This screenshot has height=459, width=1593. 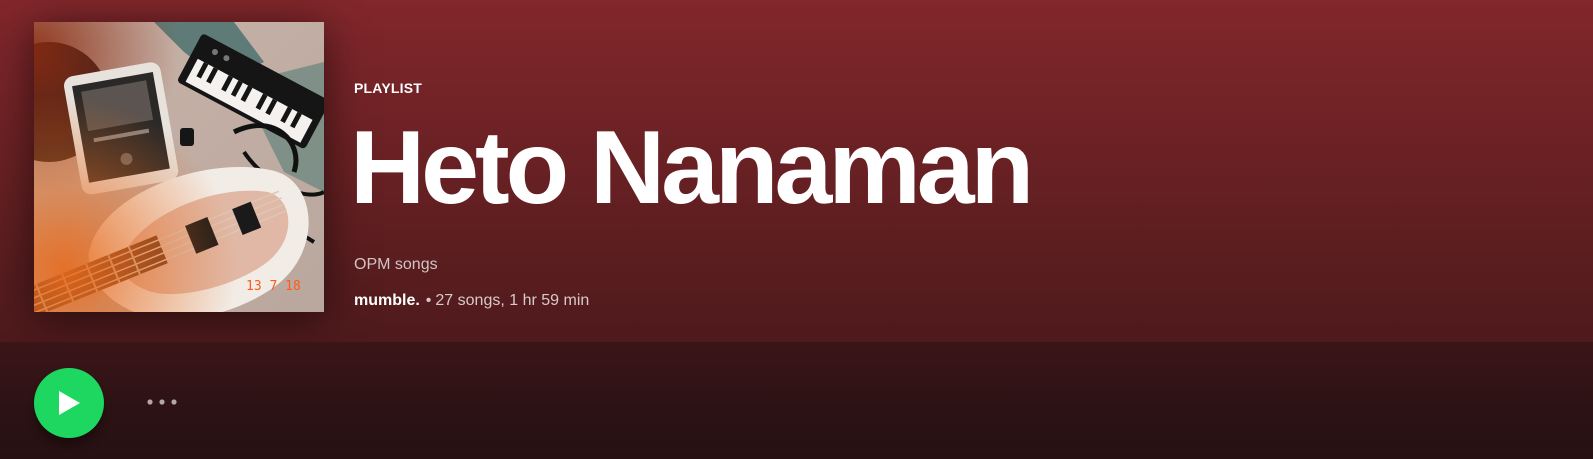 I want to click on playlist-details: mumble. • 27 songs, 1 hr 59 min, so click(x=471, y=301).